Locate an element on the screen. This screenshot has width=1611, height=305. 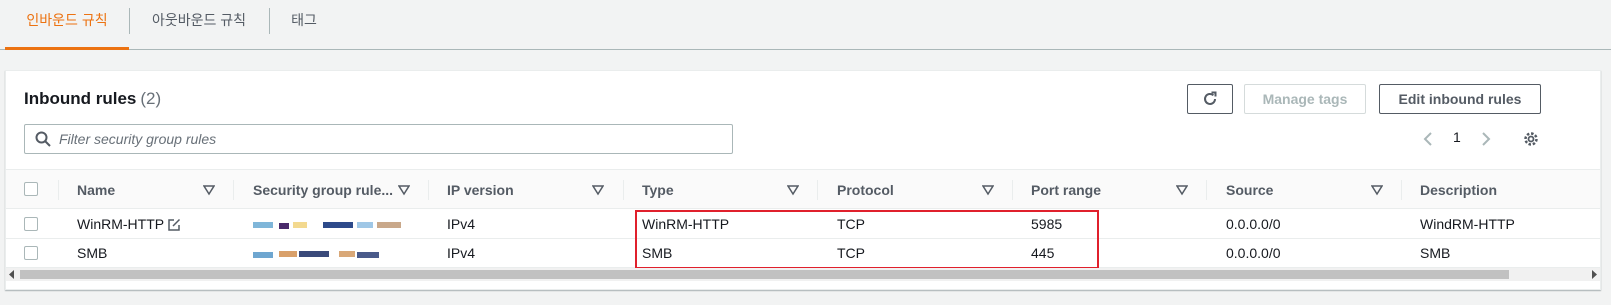
manage-tags-button: Manage tags is located at coordinates (1305, 99).